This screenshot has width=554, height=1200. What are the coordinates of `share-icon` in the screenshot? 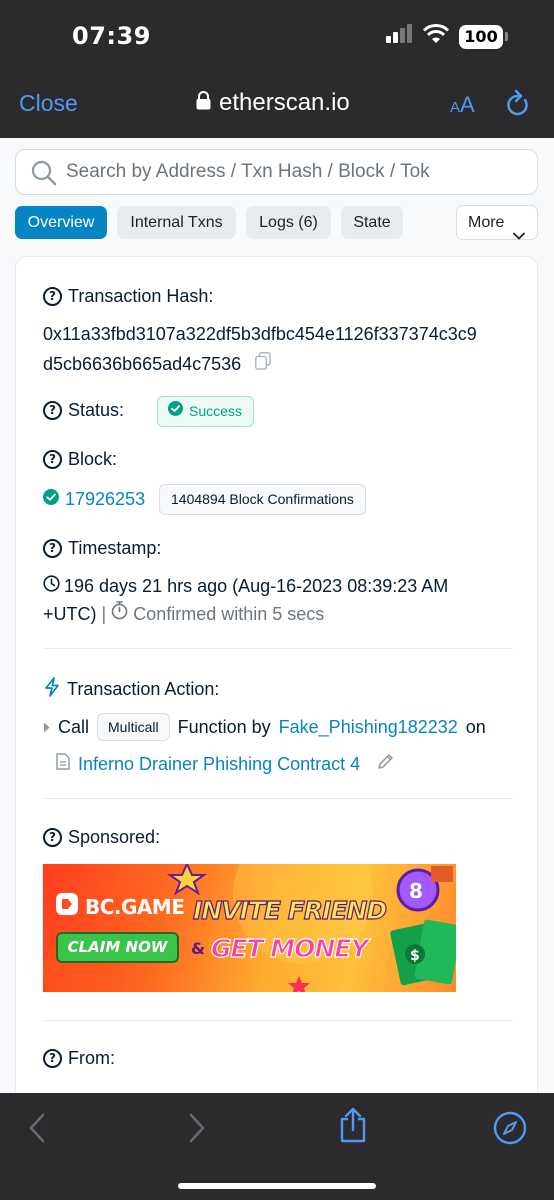 It's located at (353, 1127).